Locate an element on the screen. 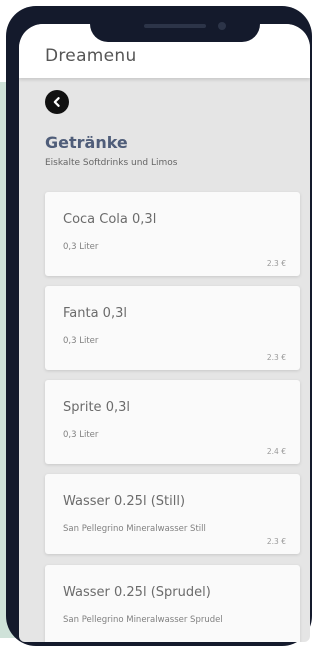 Image resolution: width=320 pixels, height=652 pixels. menu-item-name: Sprite 0,3l is located at coordinates (96, 407).